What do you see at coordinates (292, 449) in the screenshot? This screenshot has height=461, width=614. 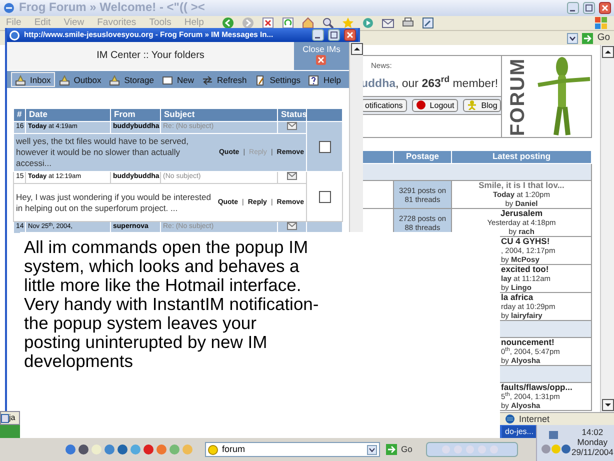 I see `address-field: forum` at bounding box center [292, 449].